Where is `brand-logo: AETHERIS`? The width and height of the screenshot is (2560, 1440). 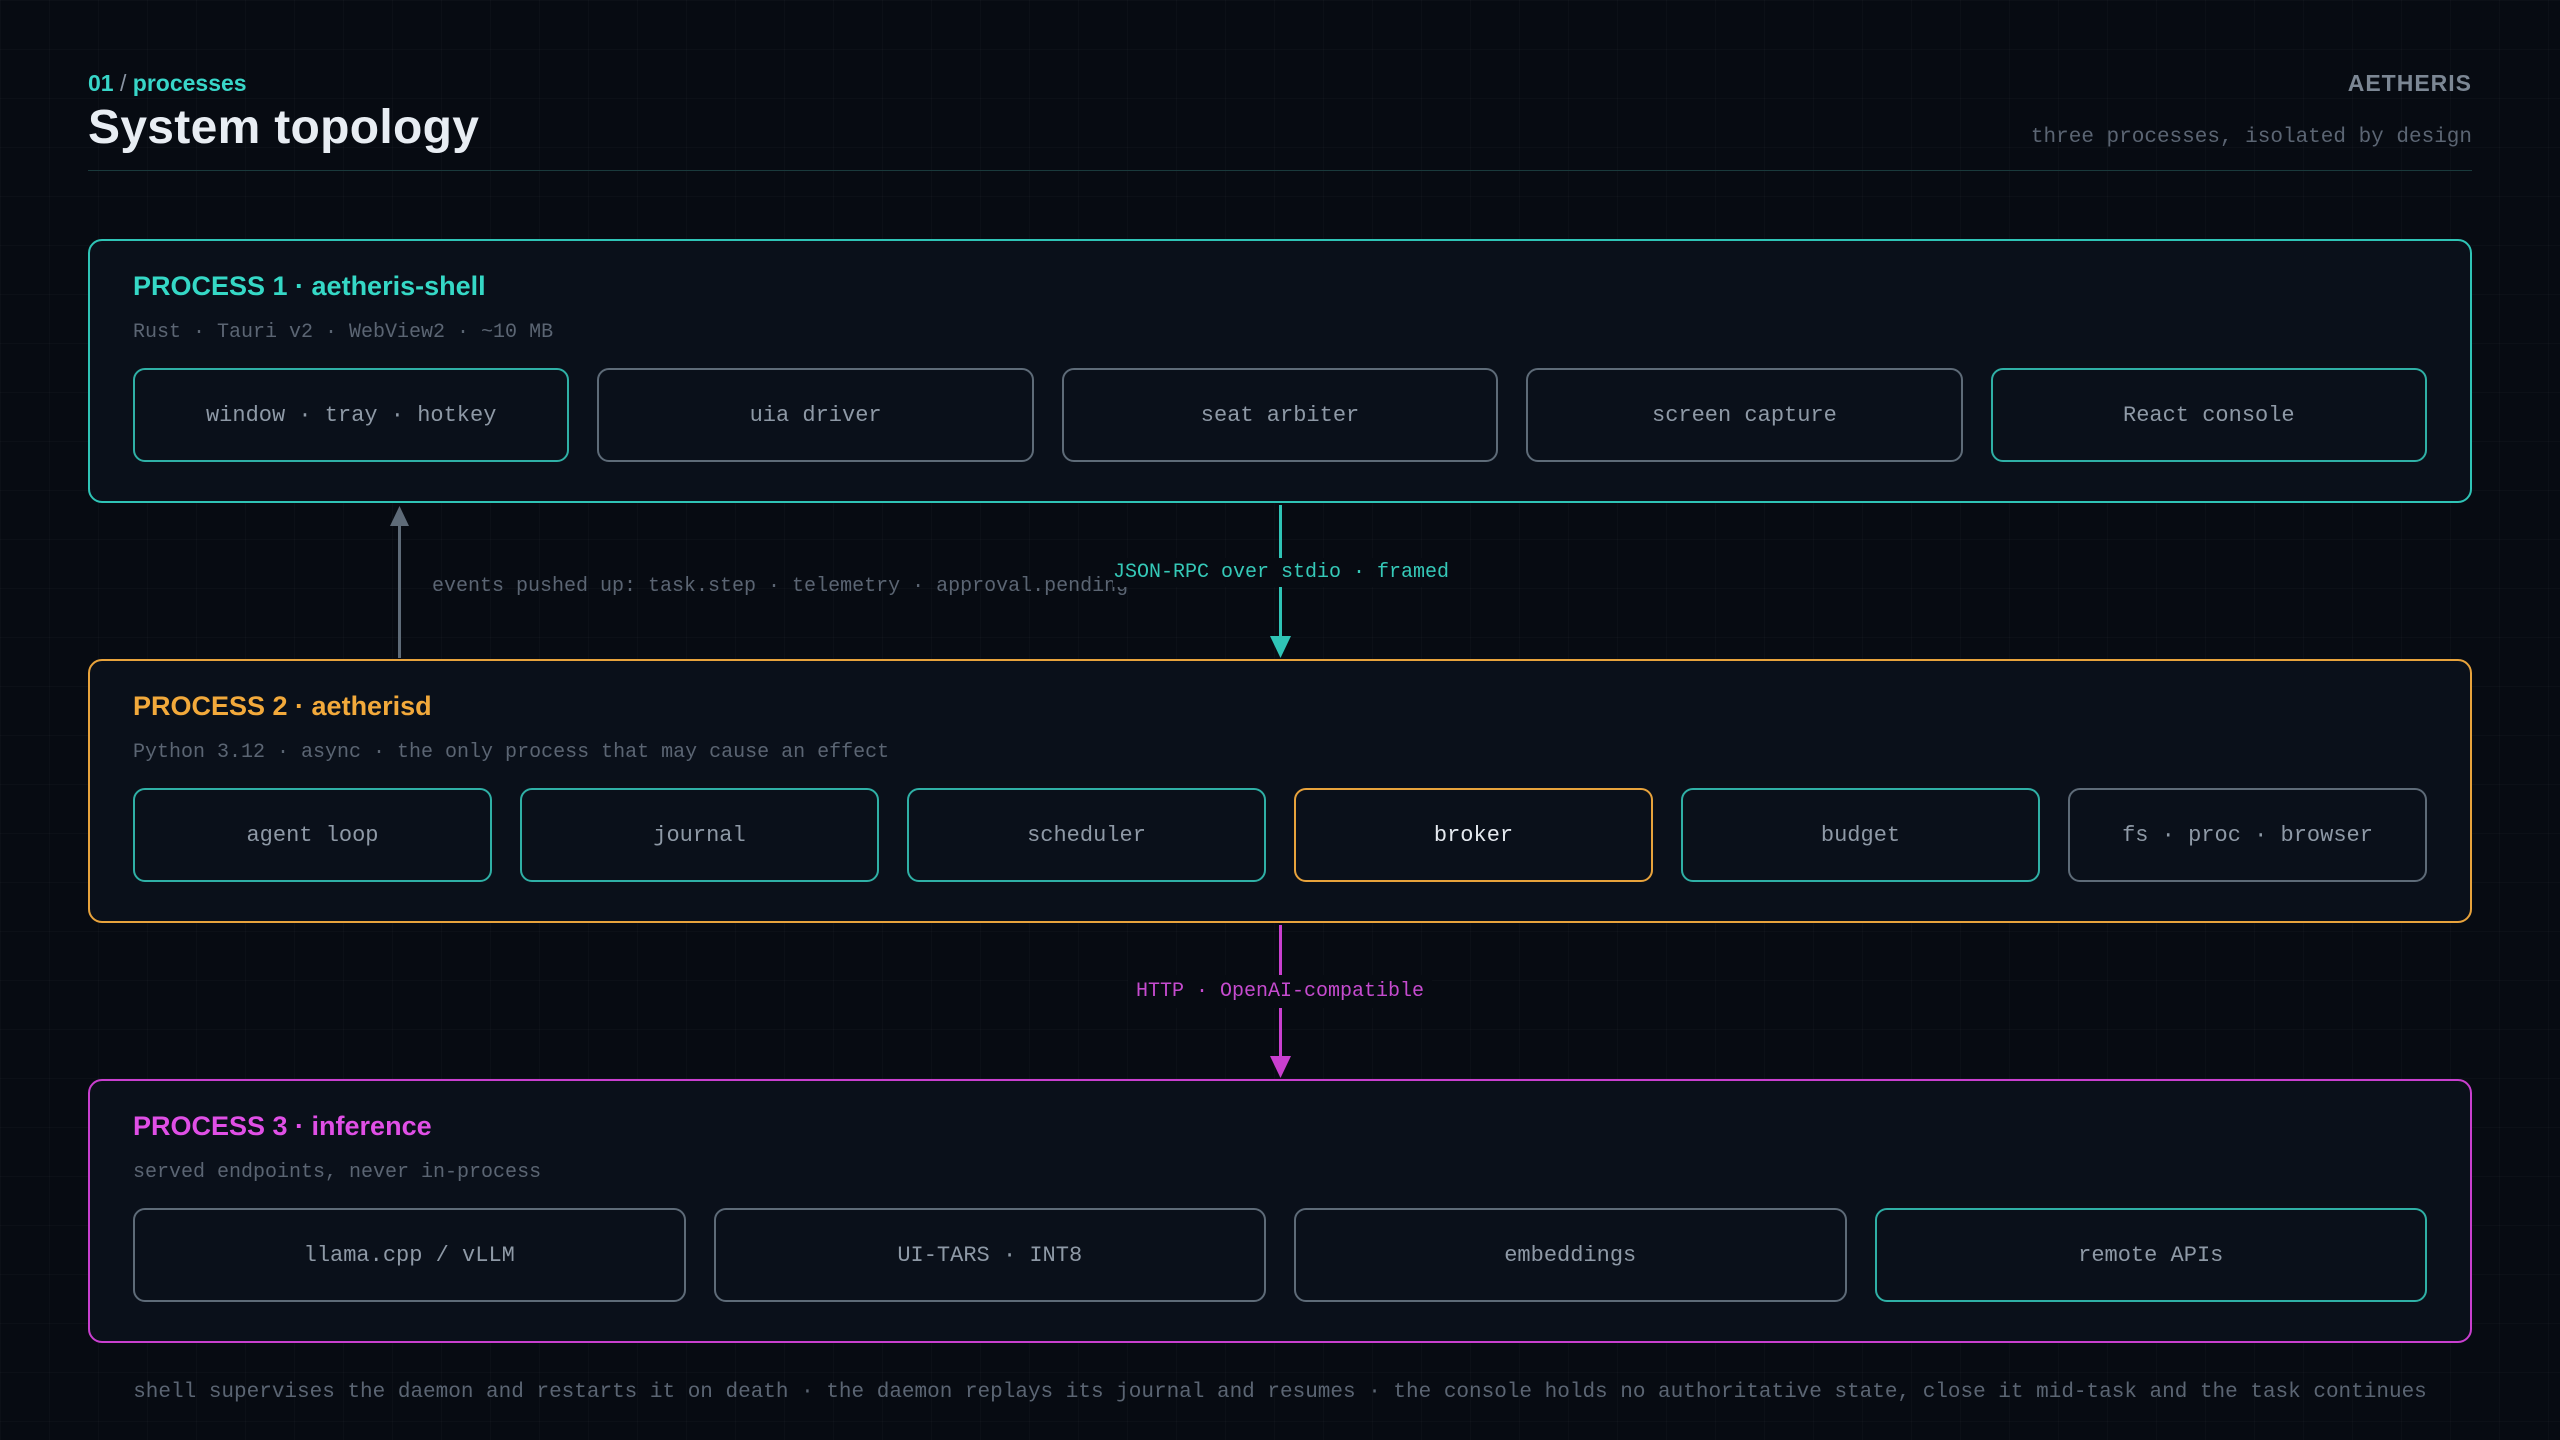 brand-logo: AETHERIS is located at coordinates (2409, 83).